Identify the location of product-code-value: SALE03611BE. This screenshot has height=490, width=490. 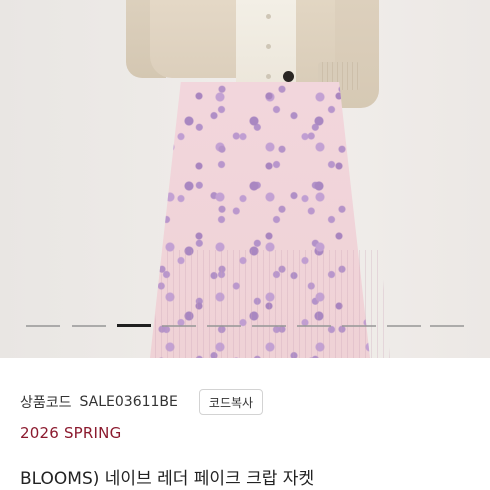
(128, 402).